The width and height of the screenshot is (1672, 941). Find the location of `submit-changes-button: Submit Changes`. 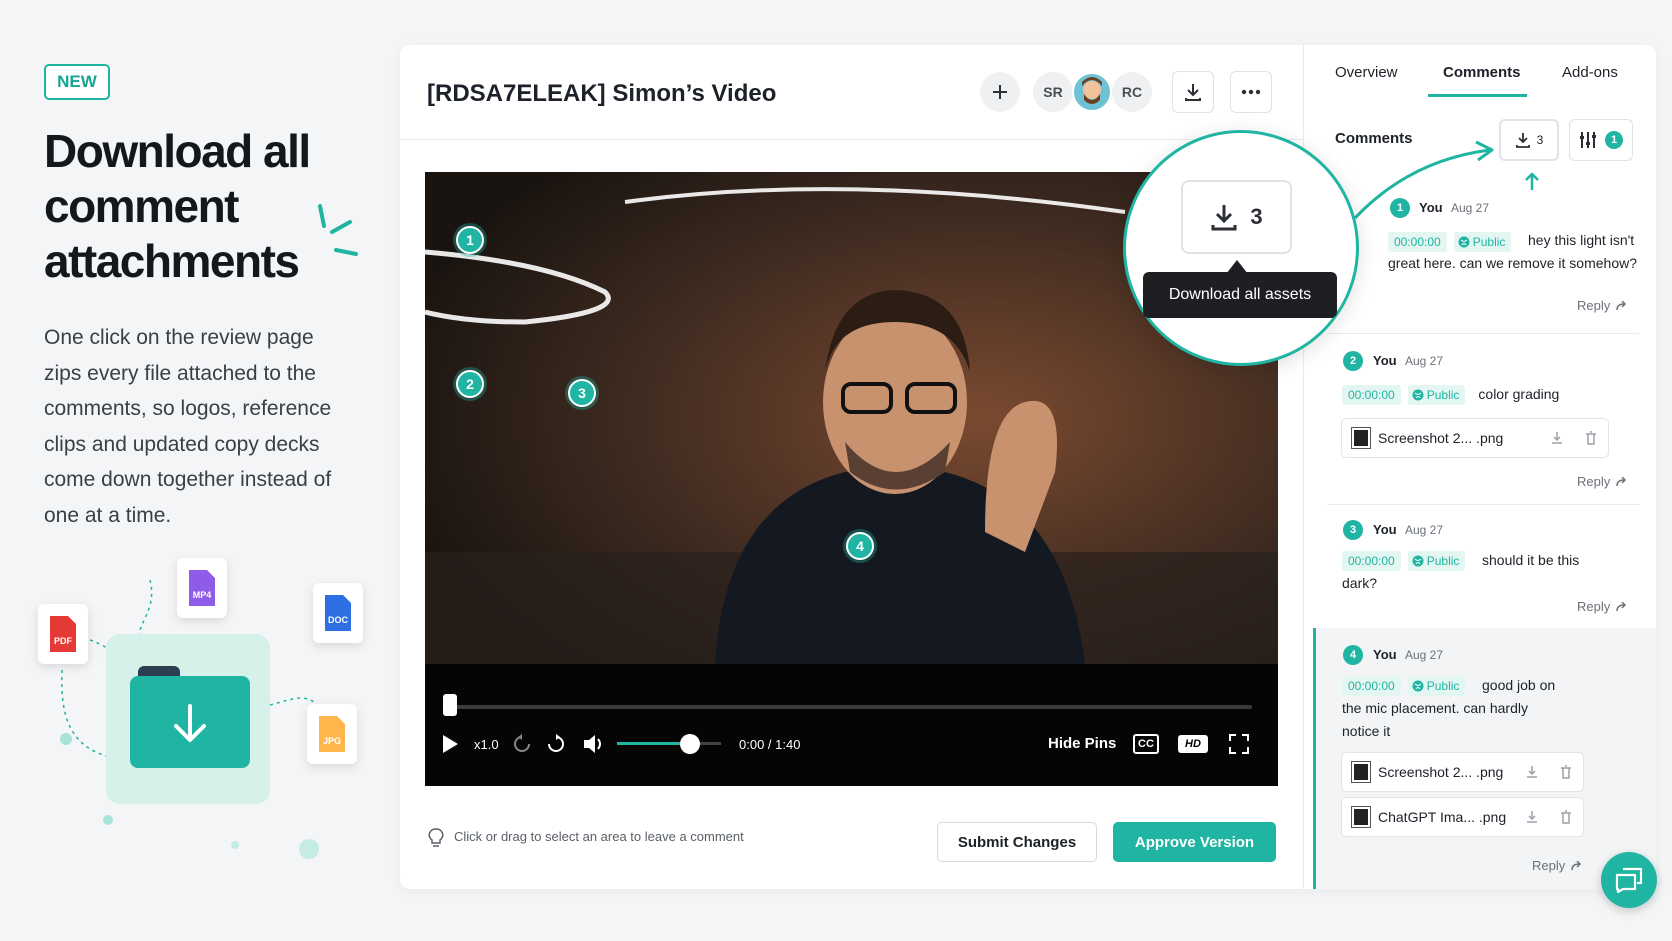

submit-changes-button: Submit Changes is located at coordinates (1017, 842).